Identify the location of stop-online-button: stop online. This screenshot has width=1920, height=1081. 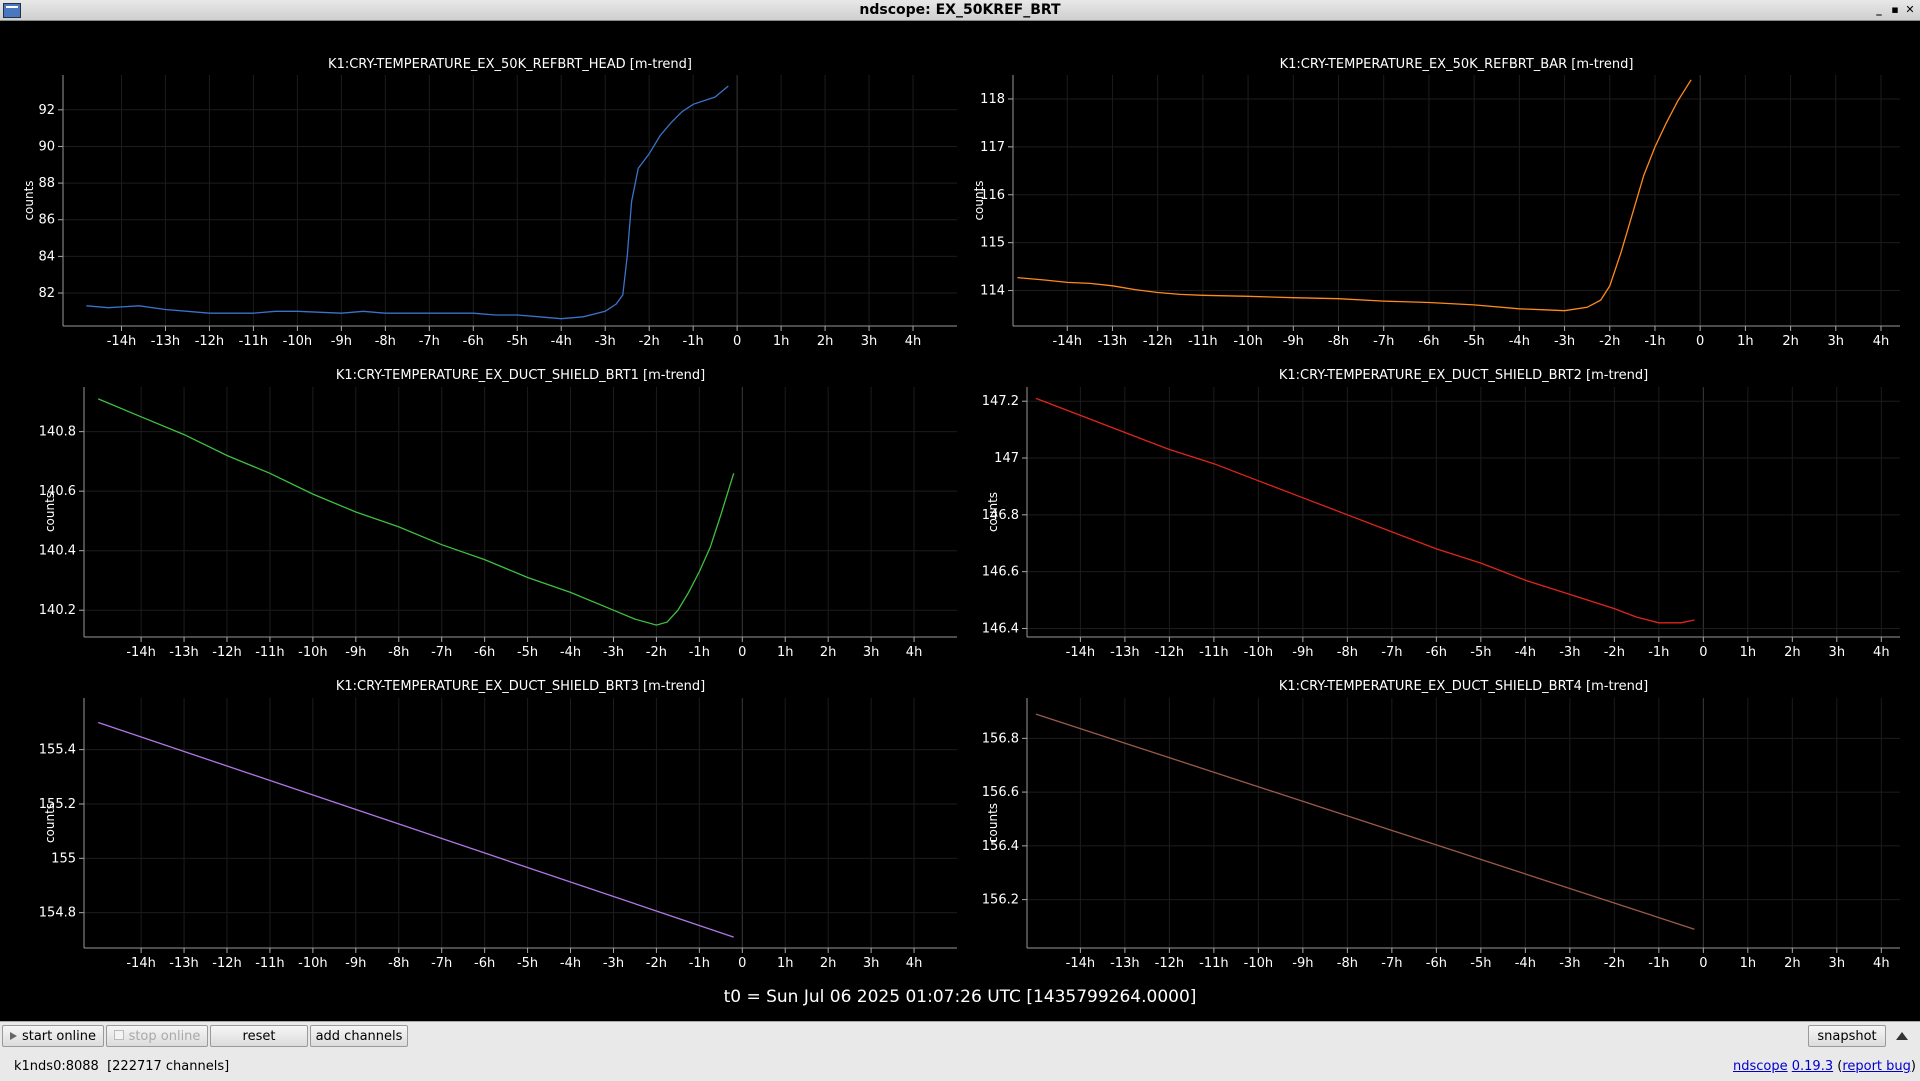
(157, 1036).